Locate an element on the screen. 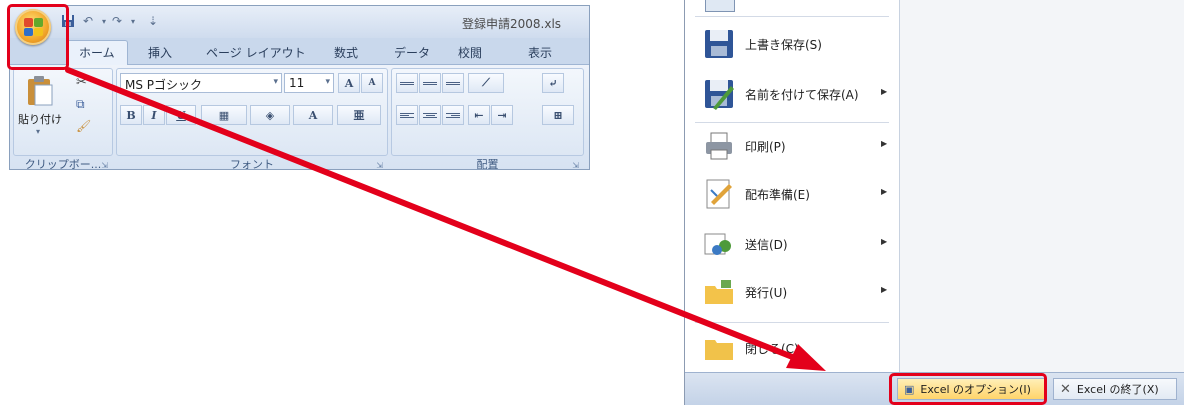 This screenshot has width=1184, height=405. font-name-field: MS Pゴシック ▾ is located at coordinates (201, 83).